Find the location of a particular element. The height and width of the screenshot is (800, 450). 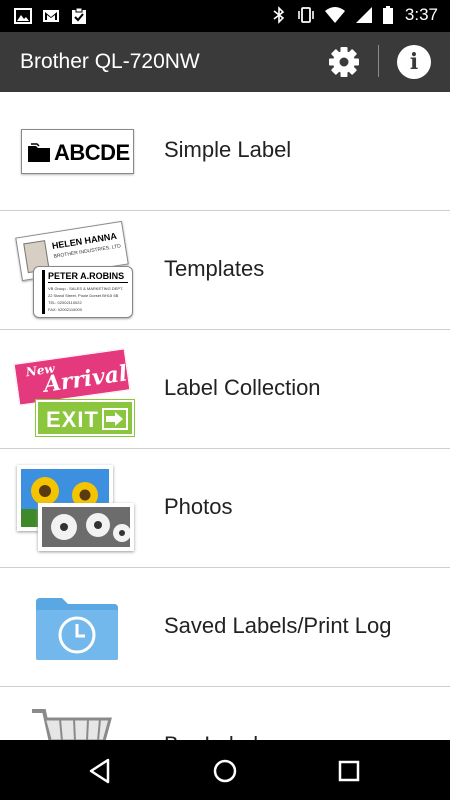

shopping-cart-icon is located at coordinates (72, 724).